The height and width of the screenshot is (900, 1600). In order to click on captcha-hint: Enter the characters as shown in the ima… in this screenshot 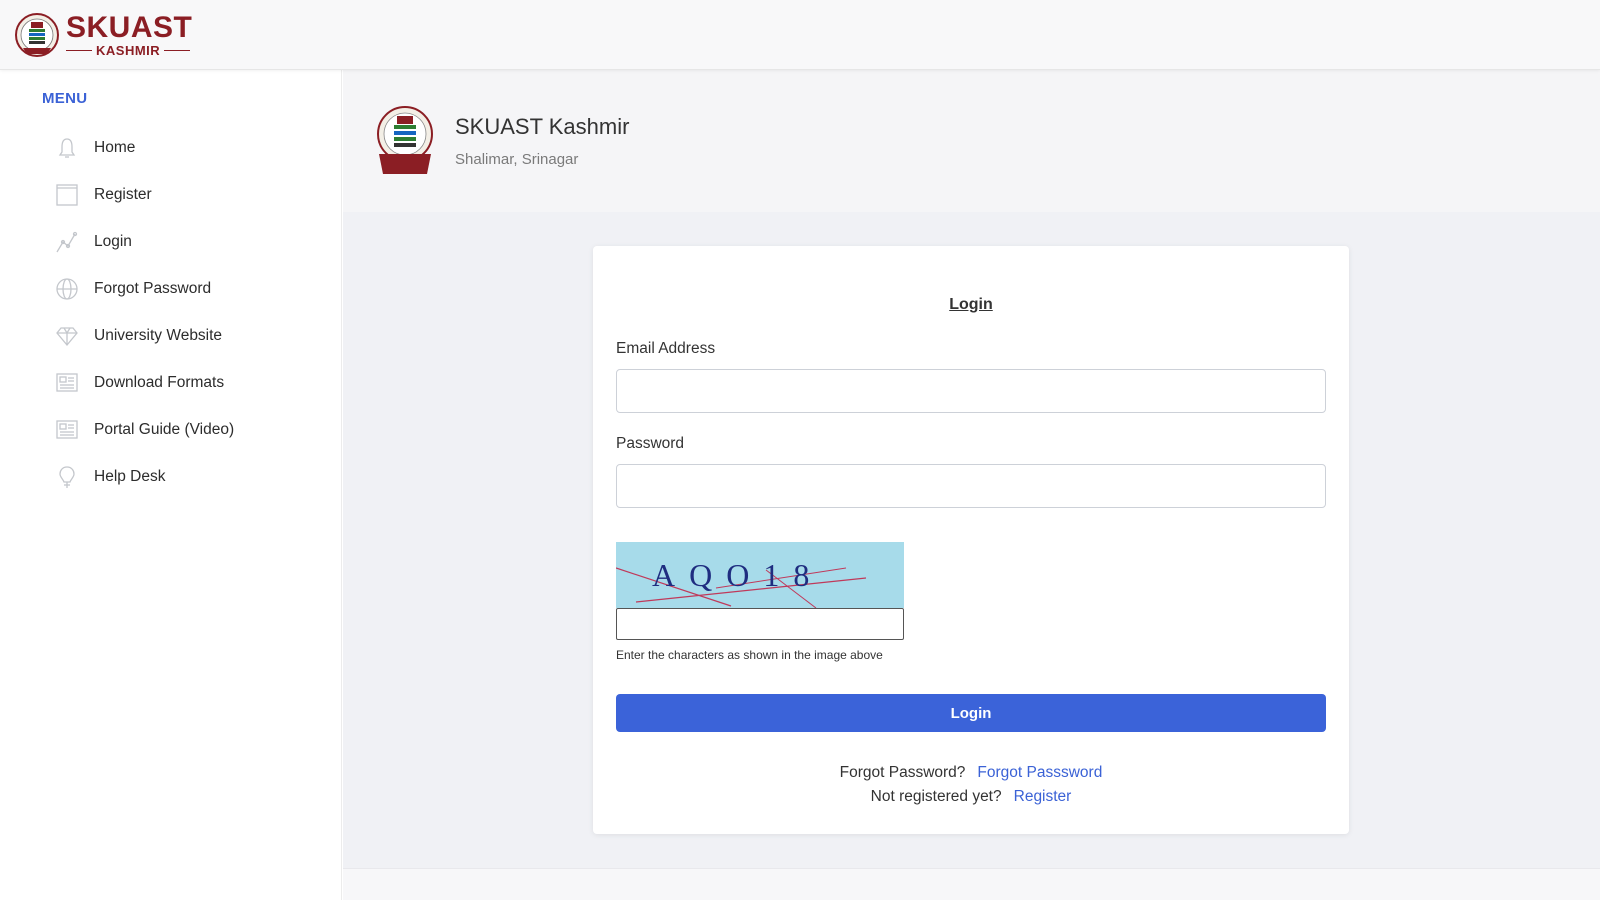, I will do `click(749, 655)`.